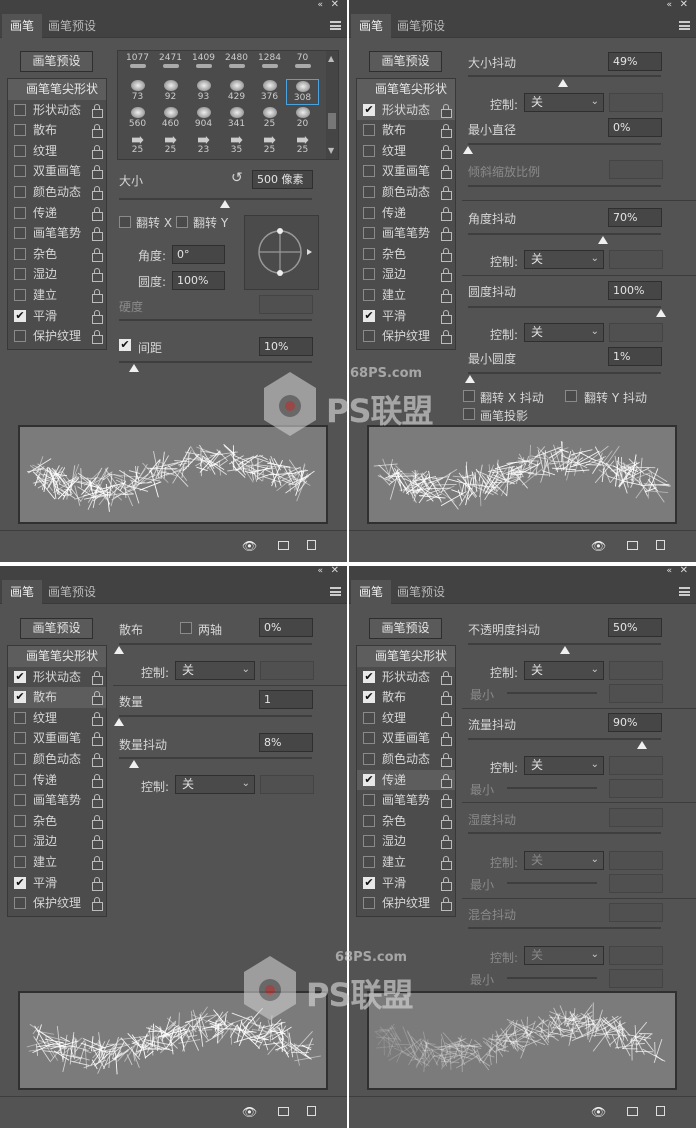  What do you see at coordinates (564, 650) in the screenshot?
I see `opacity-jitter-thumb` at bounding box center [564, 650].